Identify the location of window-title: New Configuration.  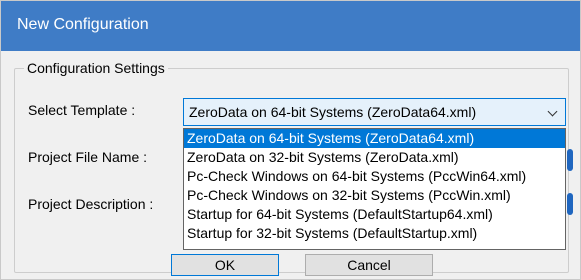
(83, 24).